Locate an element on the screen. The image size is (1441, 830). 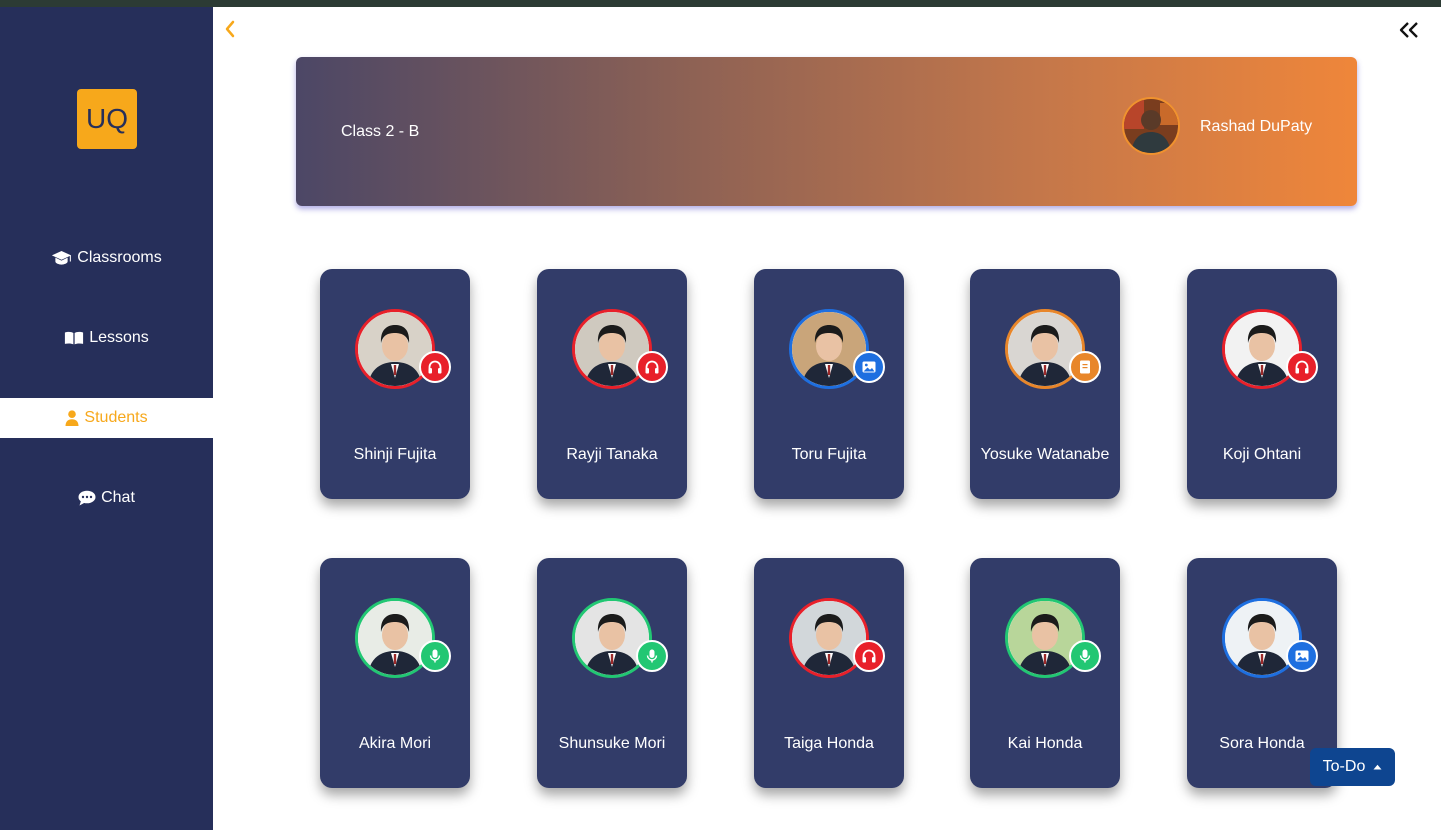
sidebar: UQ Classrooms Lessons Students Chat is located at coordinates (106, 418).